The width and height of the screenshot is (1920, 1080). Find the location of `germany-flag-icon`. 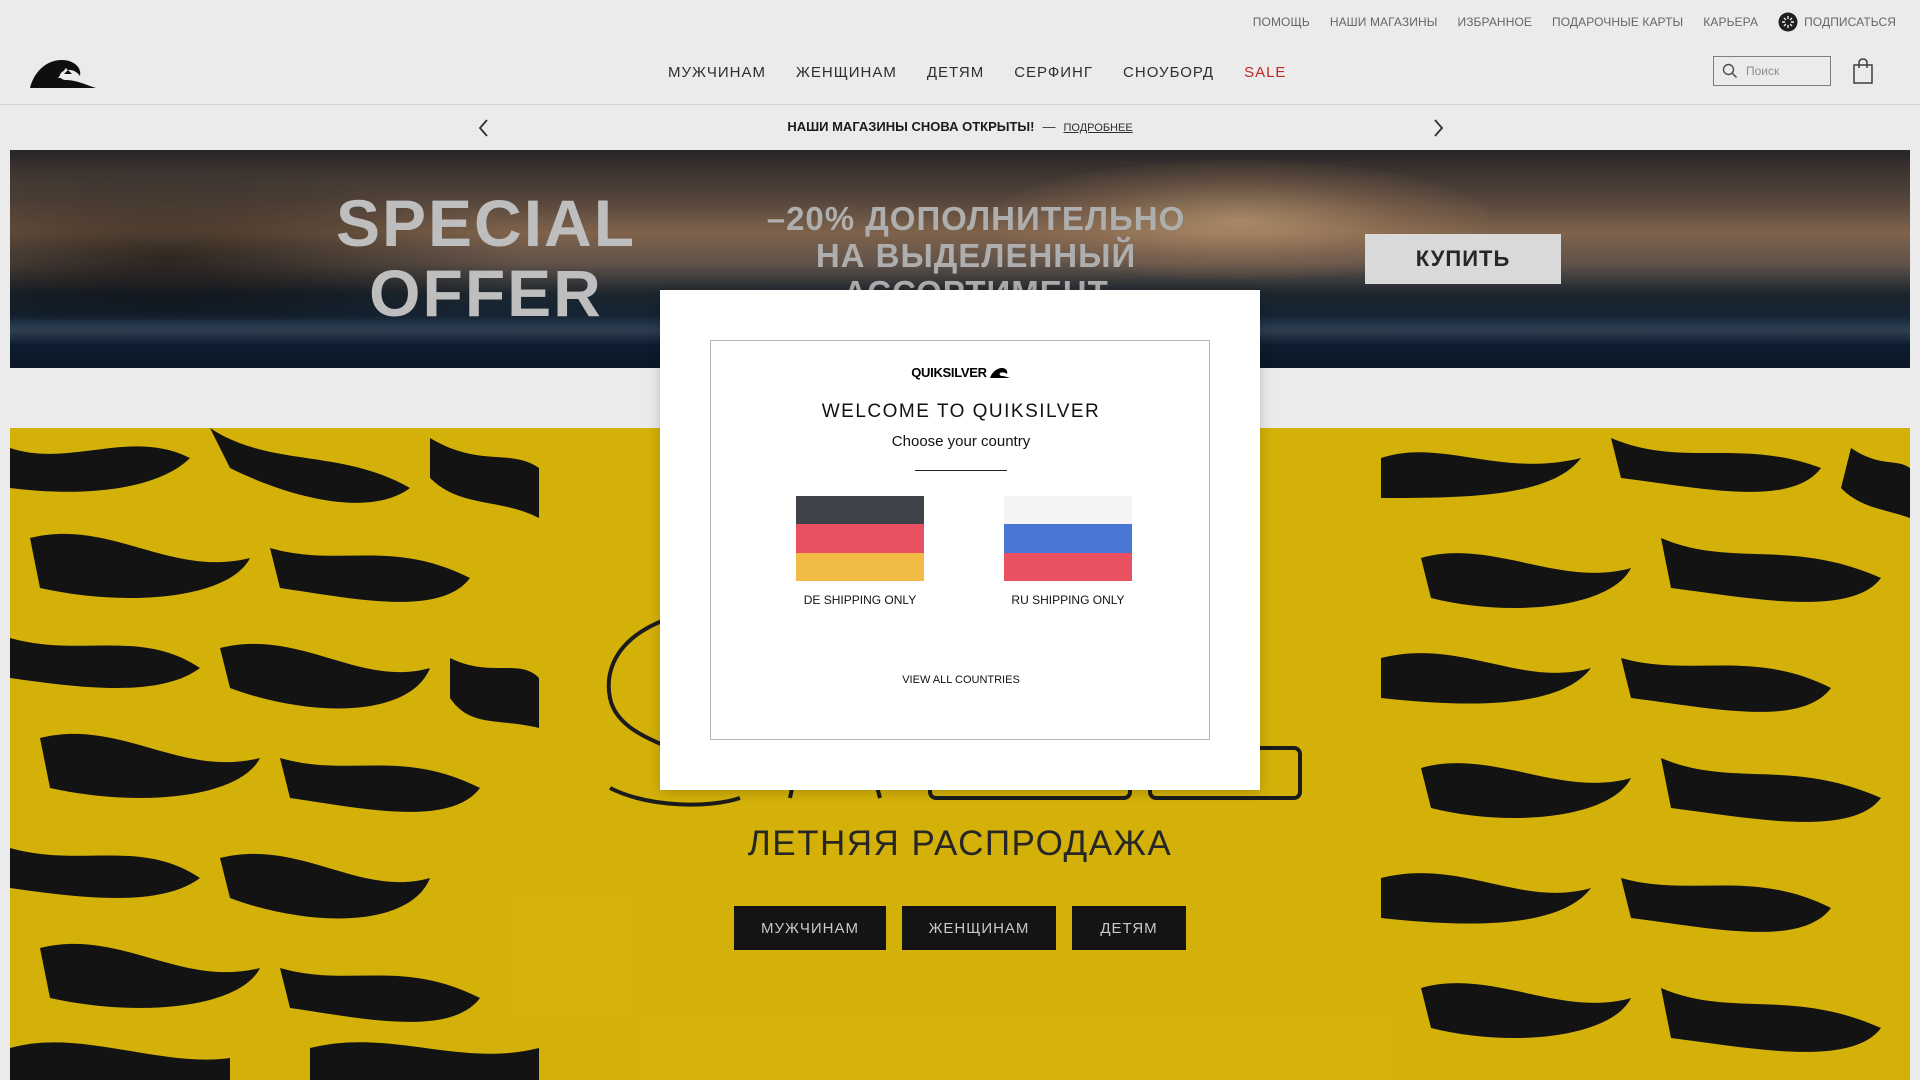

germany-flag-icon is located at coordinates (860, 538).